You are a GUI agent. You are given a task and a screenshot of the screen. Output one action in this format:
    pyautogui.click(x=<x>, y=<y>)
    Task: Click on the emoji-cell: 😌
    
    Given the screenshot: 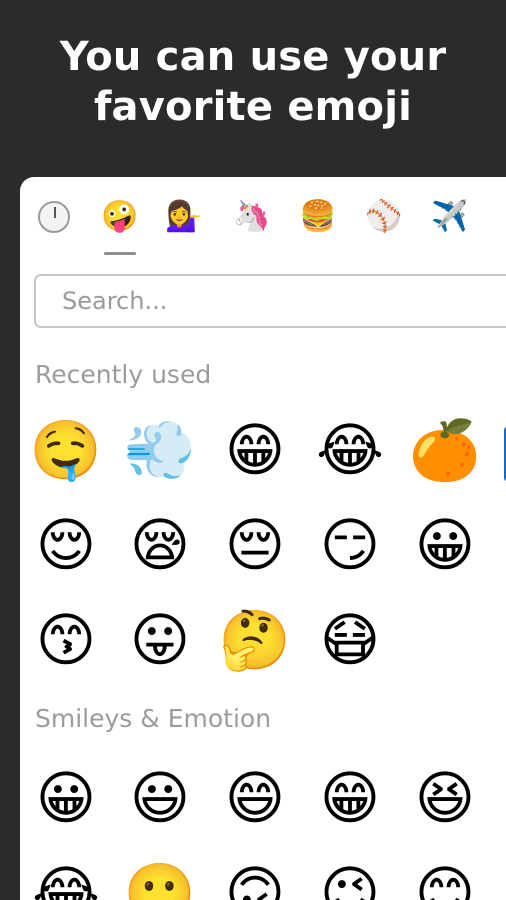 What is the action you would take?
    pyautogui.click(x=66, y=545)
    